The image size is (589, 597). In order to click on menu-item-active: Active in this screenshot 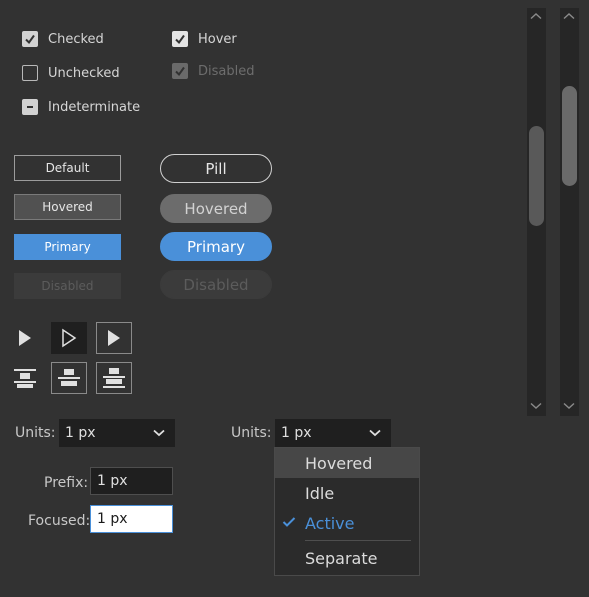, I will do `click(347, 523)`.